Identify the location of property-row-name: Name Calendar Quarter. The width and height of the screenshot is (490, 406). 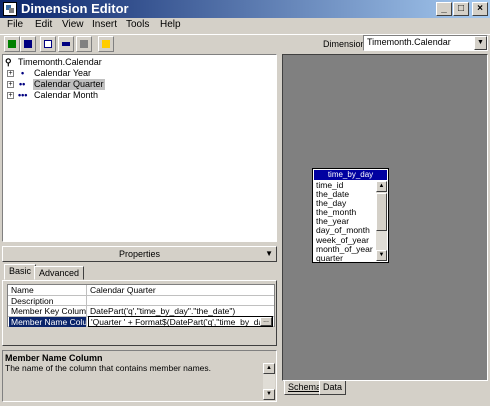
(141, 290).